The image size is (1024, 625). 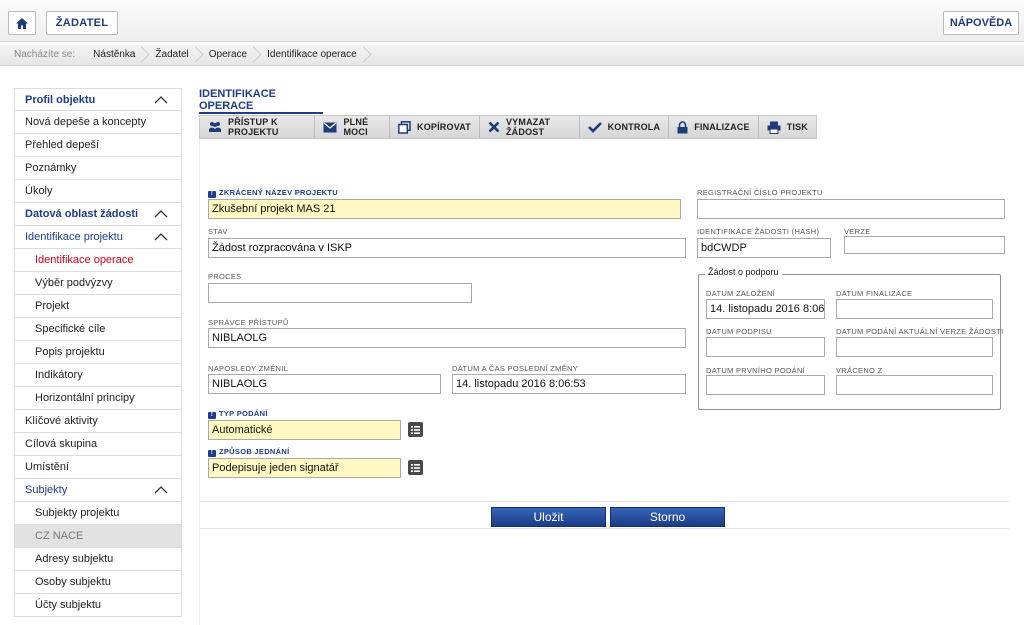 I want to click on hash-label: IDENTIFIKACE ŽÁDOSTI (HASH), so click(x=758, y=231).